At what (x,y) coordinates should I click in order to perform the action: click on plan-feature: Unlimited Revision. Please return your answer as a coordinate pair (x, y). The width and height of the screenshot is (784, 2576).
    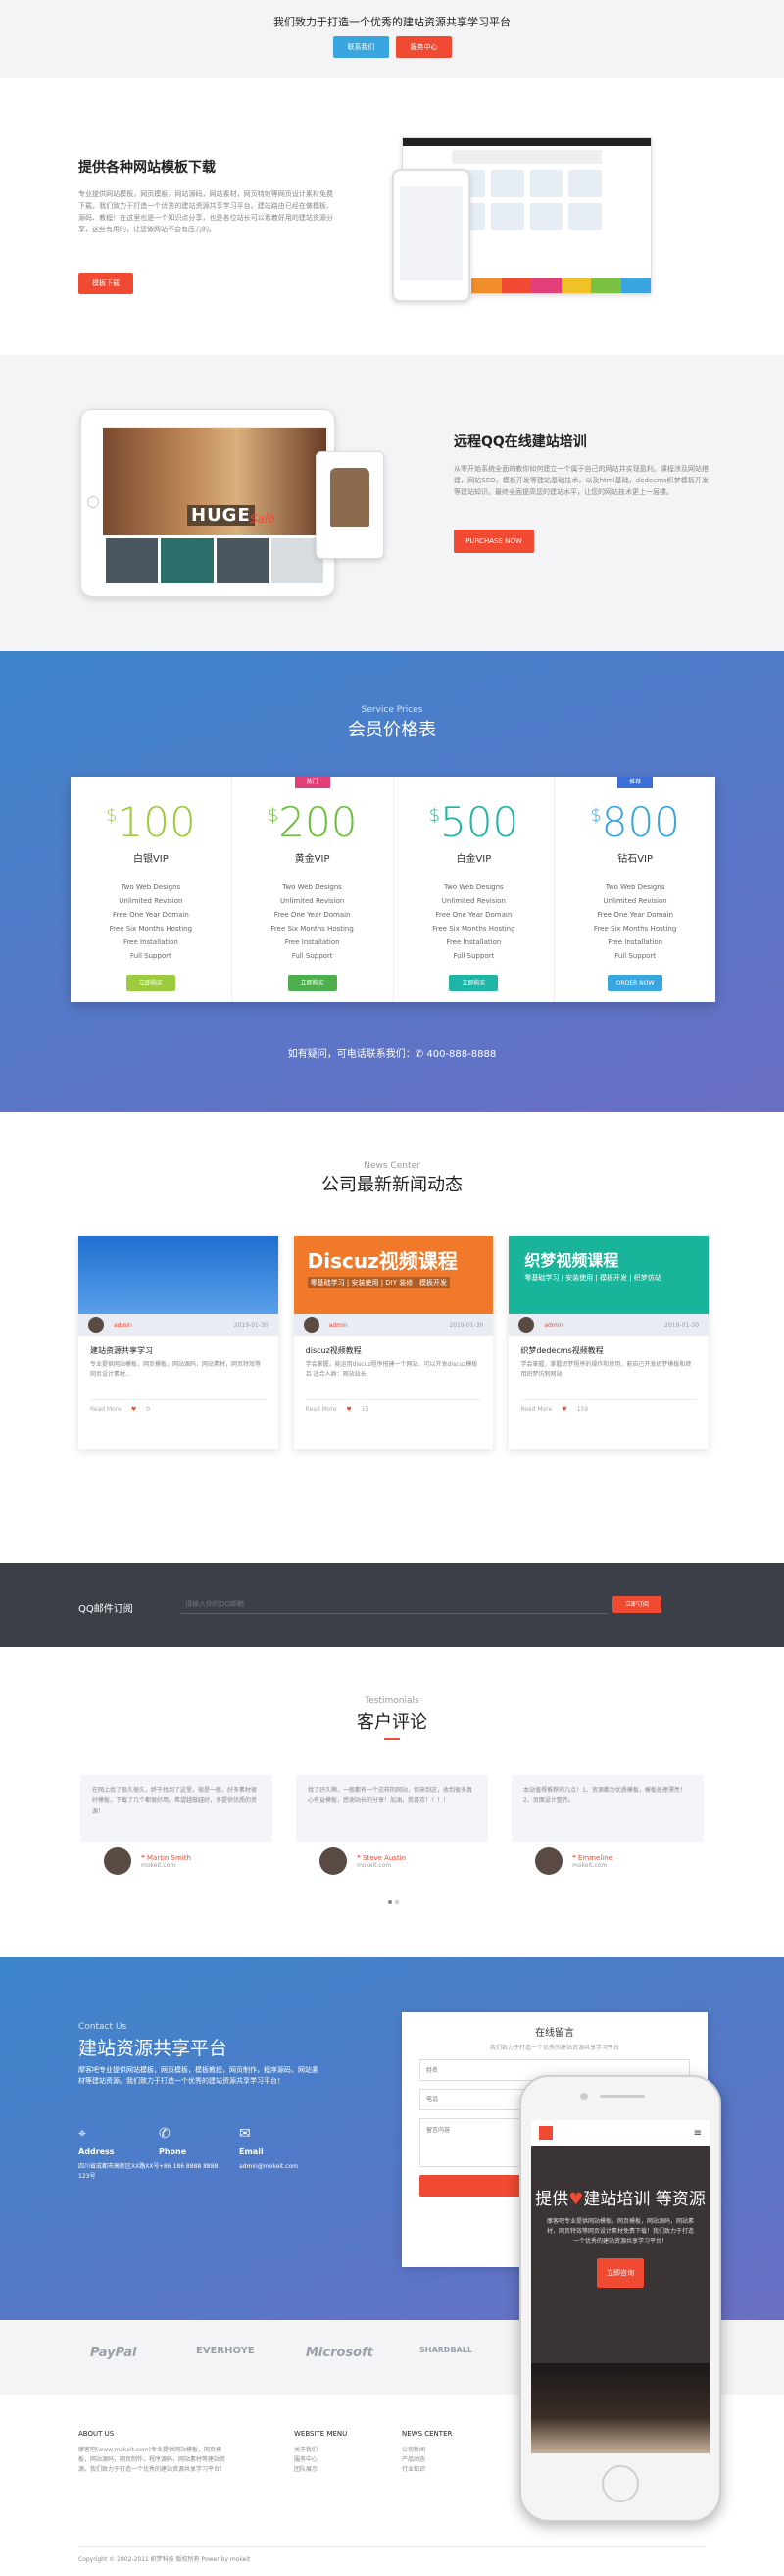
    Looking at the image, I should click on (473, 901).